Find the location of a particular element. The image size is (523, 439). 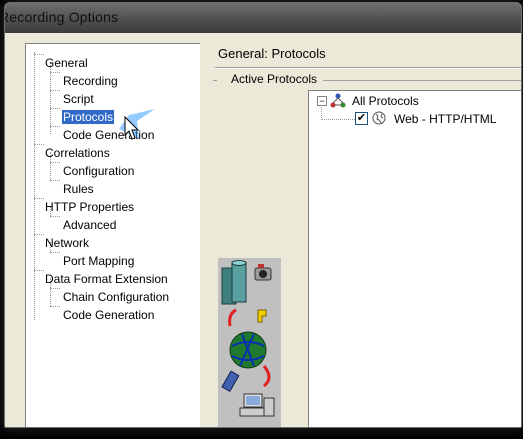

collapse-toggle: − is located at coordinates (322, 101).